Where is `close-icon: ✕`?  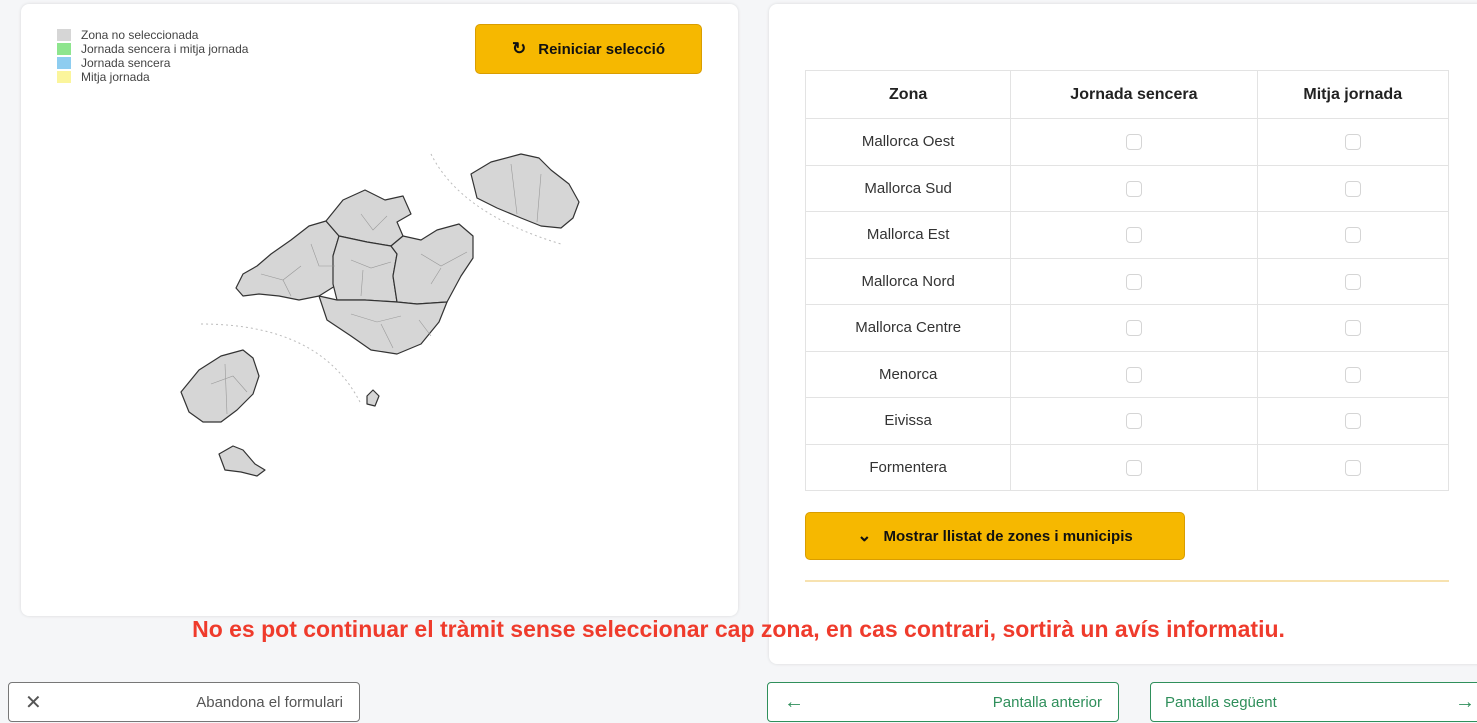 close-icon: ✕ is located at coordinates (33, 702).